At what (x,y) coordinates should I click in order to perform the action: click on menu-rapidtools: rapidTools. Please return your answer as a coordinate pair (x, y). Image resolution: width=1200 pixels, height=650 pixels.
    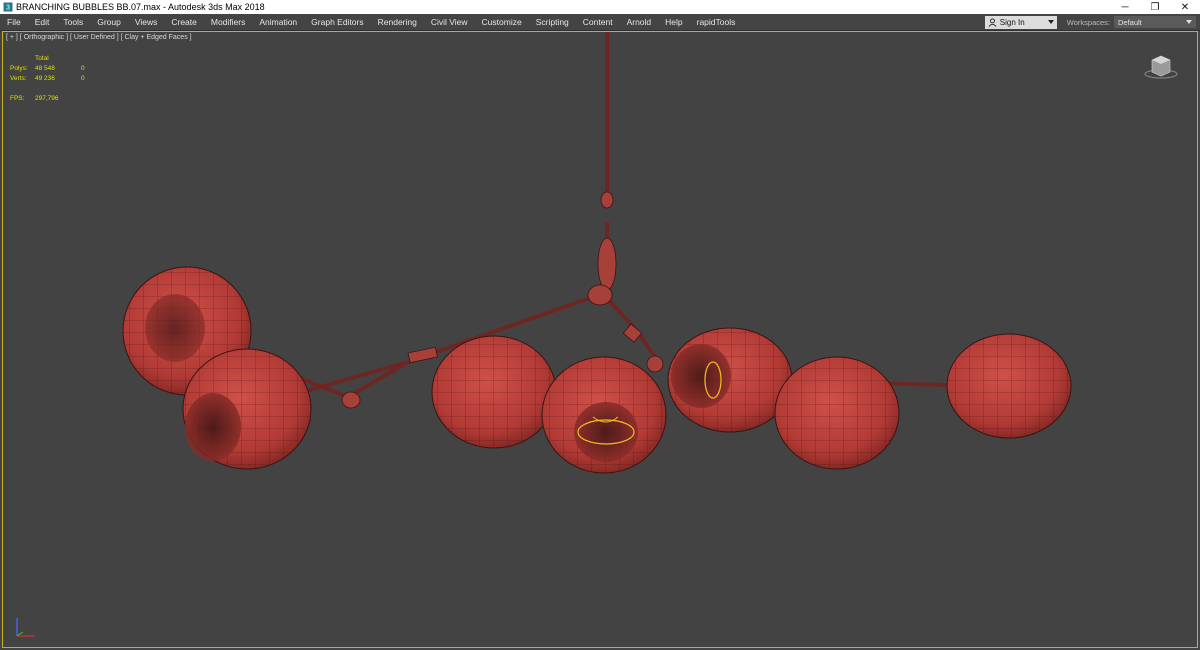
    Looking at the image, I should click on (716, 22).